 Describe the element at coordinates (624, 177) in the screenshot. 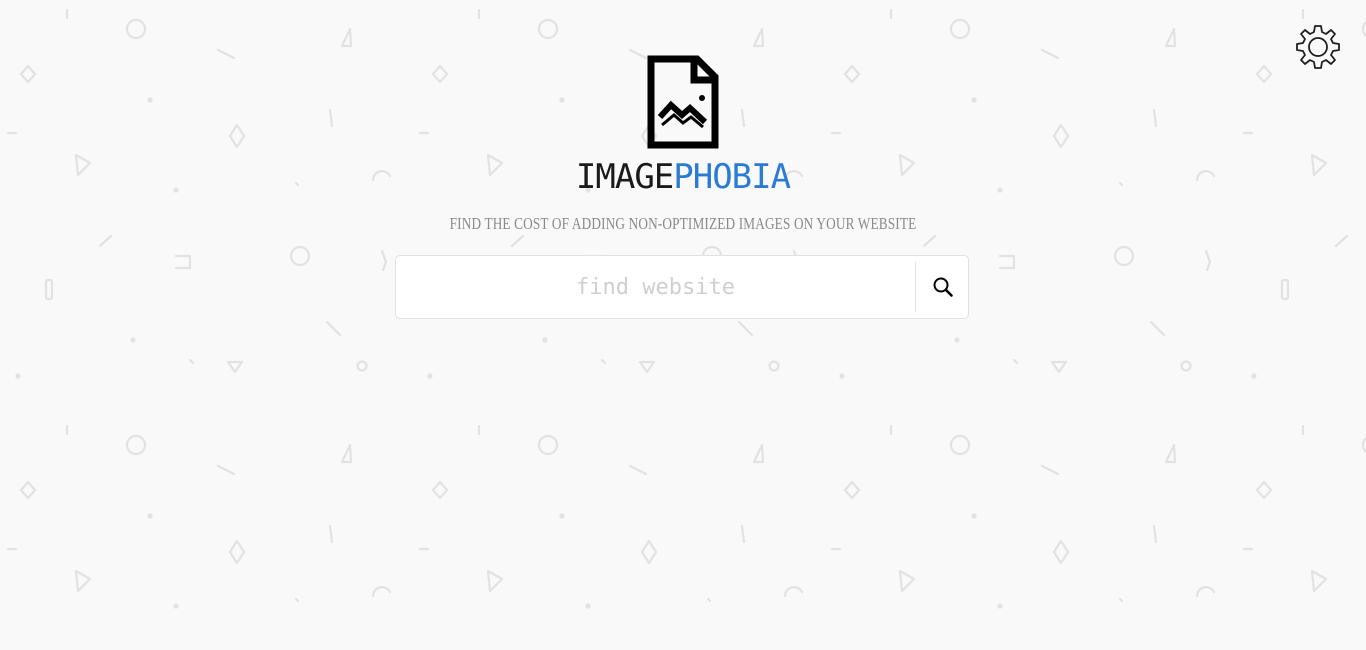

I see `brand-title-part1: IMAGE` at that location.